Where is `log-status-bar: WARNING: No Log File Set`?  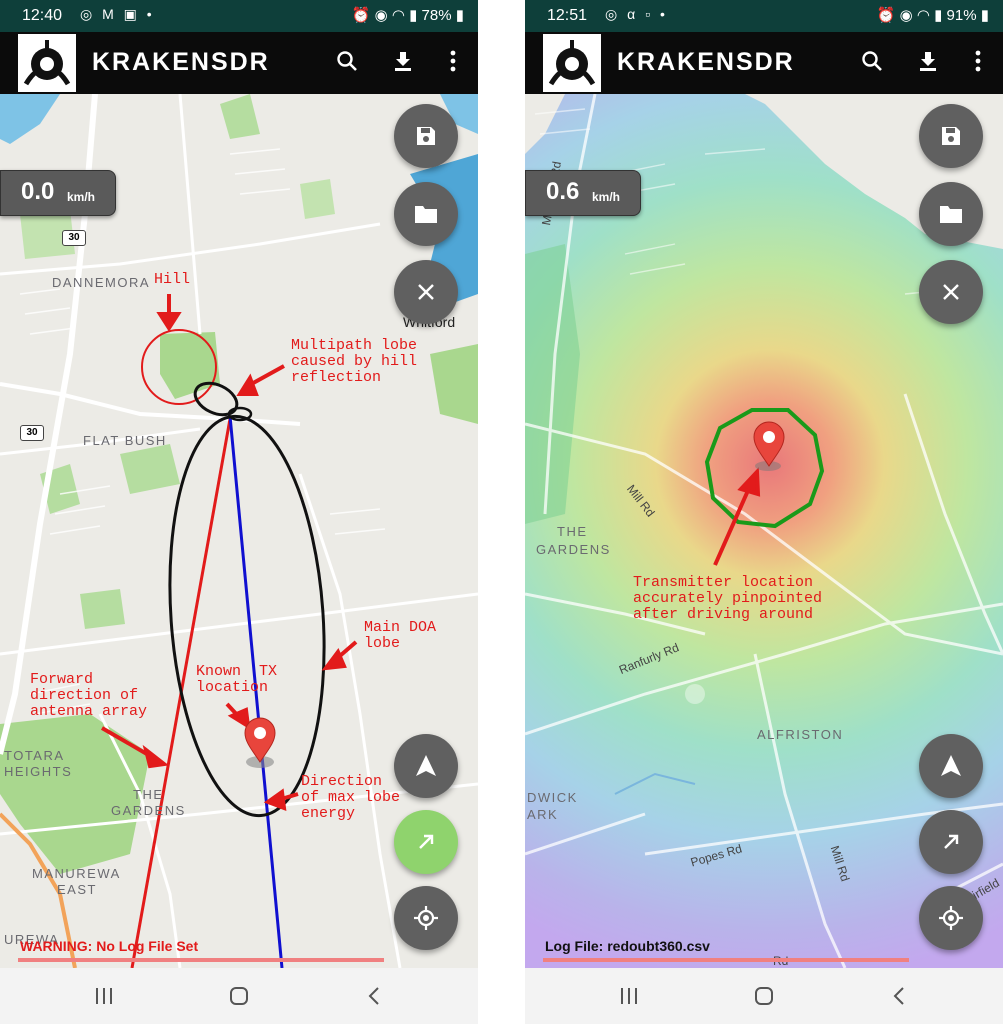
log-status-bar: WARNING: No Log File Set is located at coordinates (201, 948).